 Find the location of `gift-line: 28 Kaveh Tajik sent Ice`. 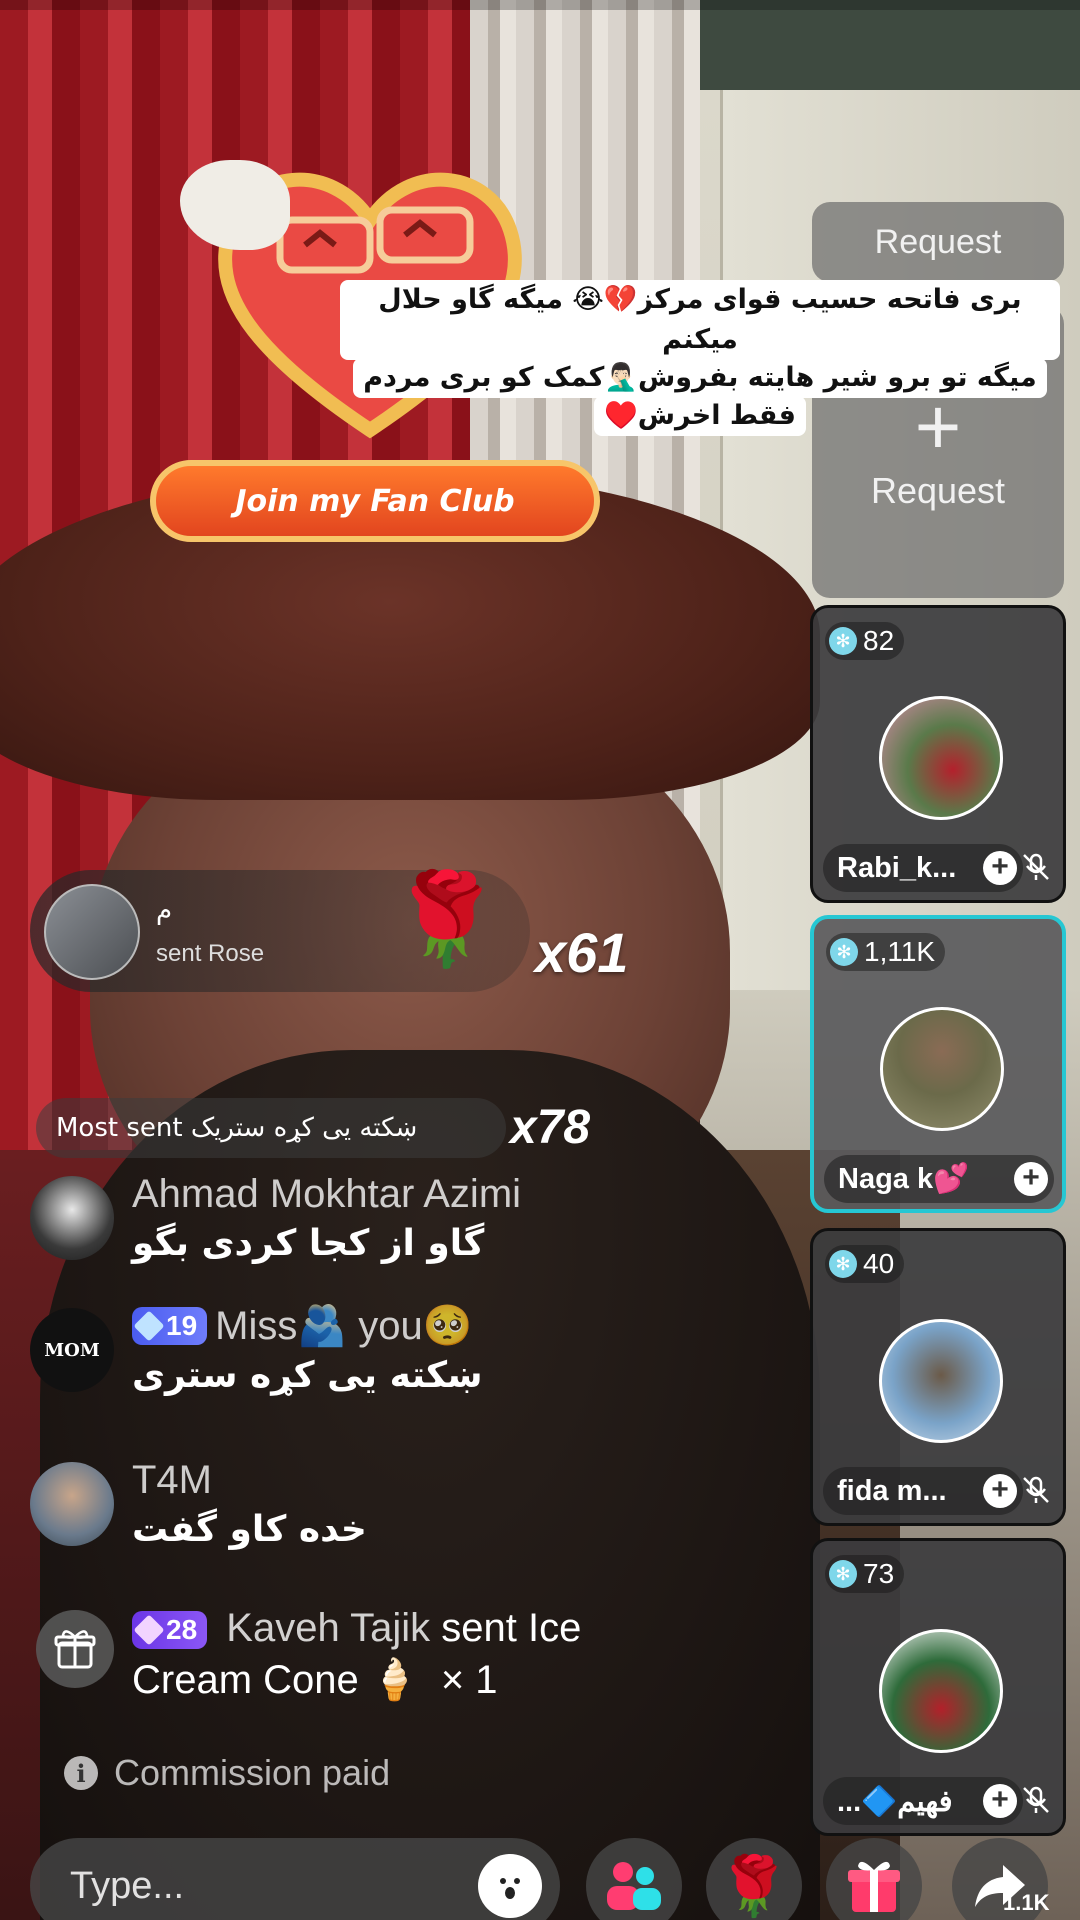

gift-line: 28 Kaveh Tajik sent Ice is located at coordinates (462, 1628).